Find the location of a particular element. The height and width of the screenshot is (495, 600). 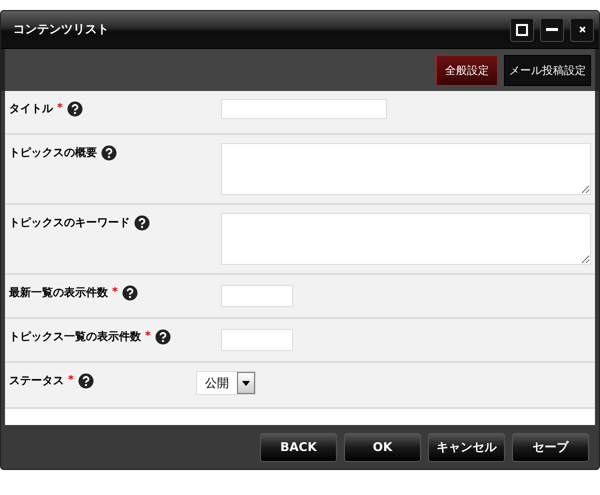

close-button is located at coordinates (582, 30).